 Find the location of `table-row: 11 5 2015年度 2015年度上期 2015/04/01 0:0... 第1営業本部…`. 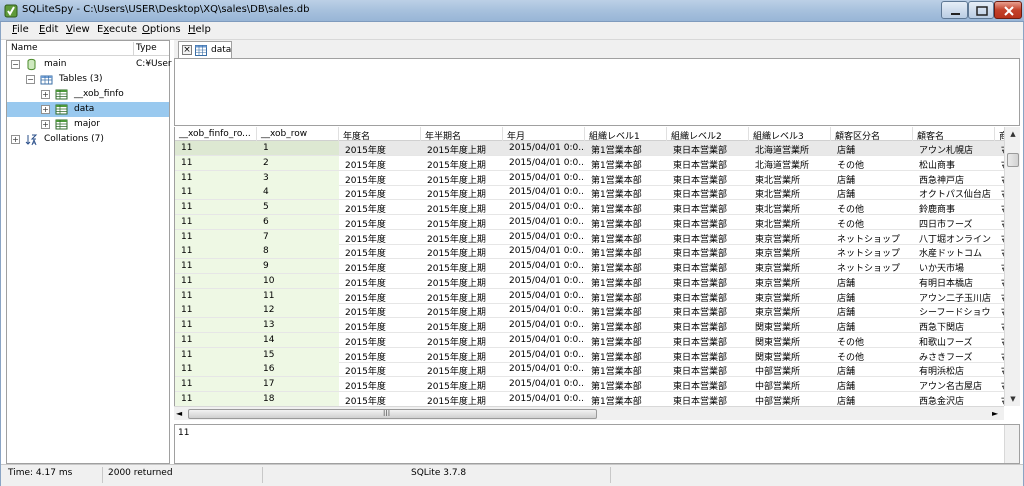

table-row: 11 5 2015年度 2015年度上期 2015/04/01 0:0... 第1営業本部… is located at coordinates (589, 207).